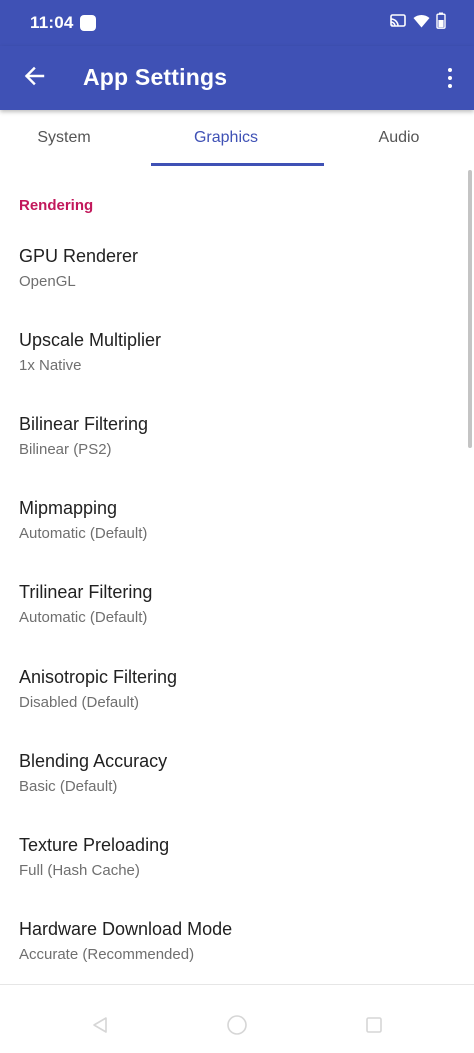  I want to click on cast-icon, so click(398, 23).